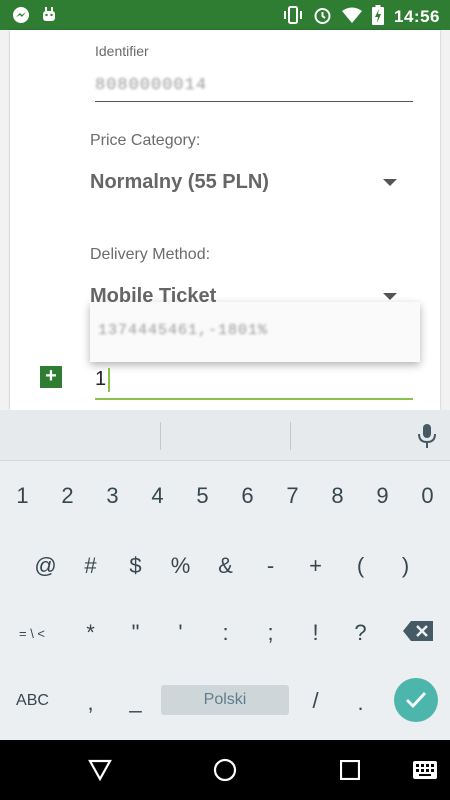 The height and width of the screenshot is (800, 450). What do you see at coordinates (390, 182) in the screenshot?
I see `price-dropdown-arrow-icon` at bounding box center [390, 182].